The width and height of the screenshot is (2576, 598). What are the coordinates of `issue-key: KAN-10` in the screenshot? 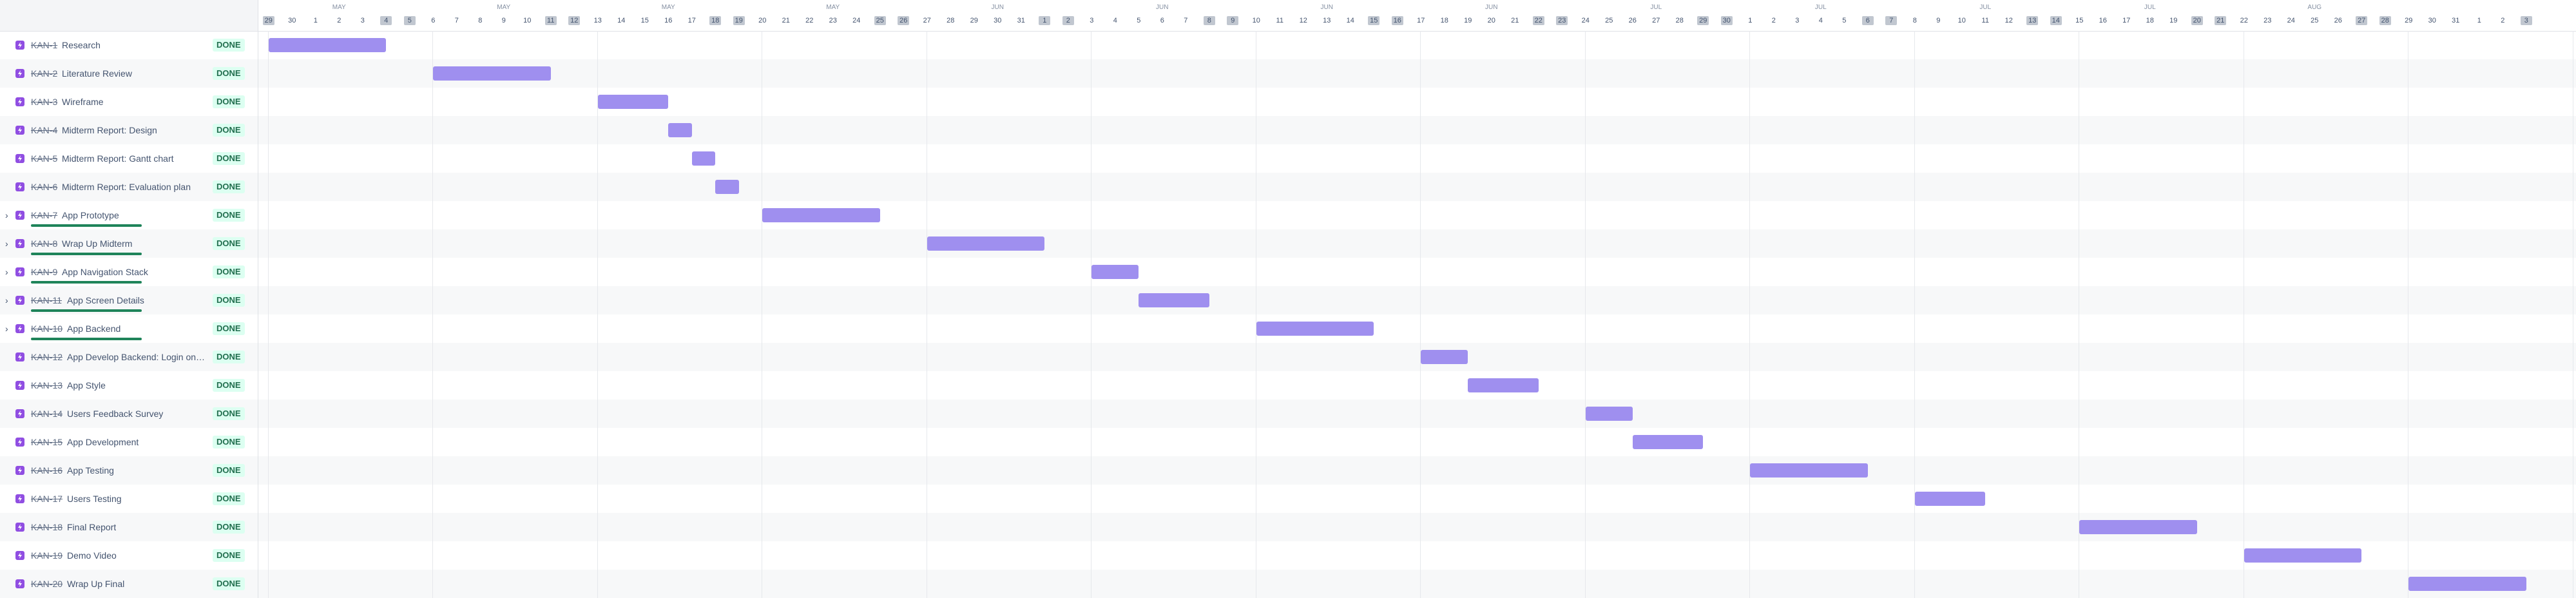 It's located at (47, 328).